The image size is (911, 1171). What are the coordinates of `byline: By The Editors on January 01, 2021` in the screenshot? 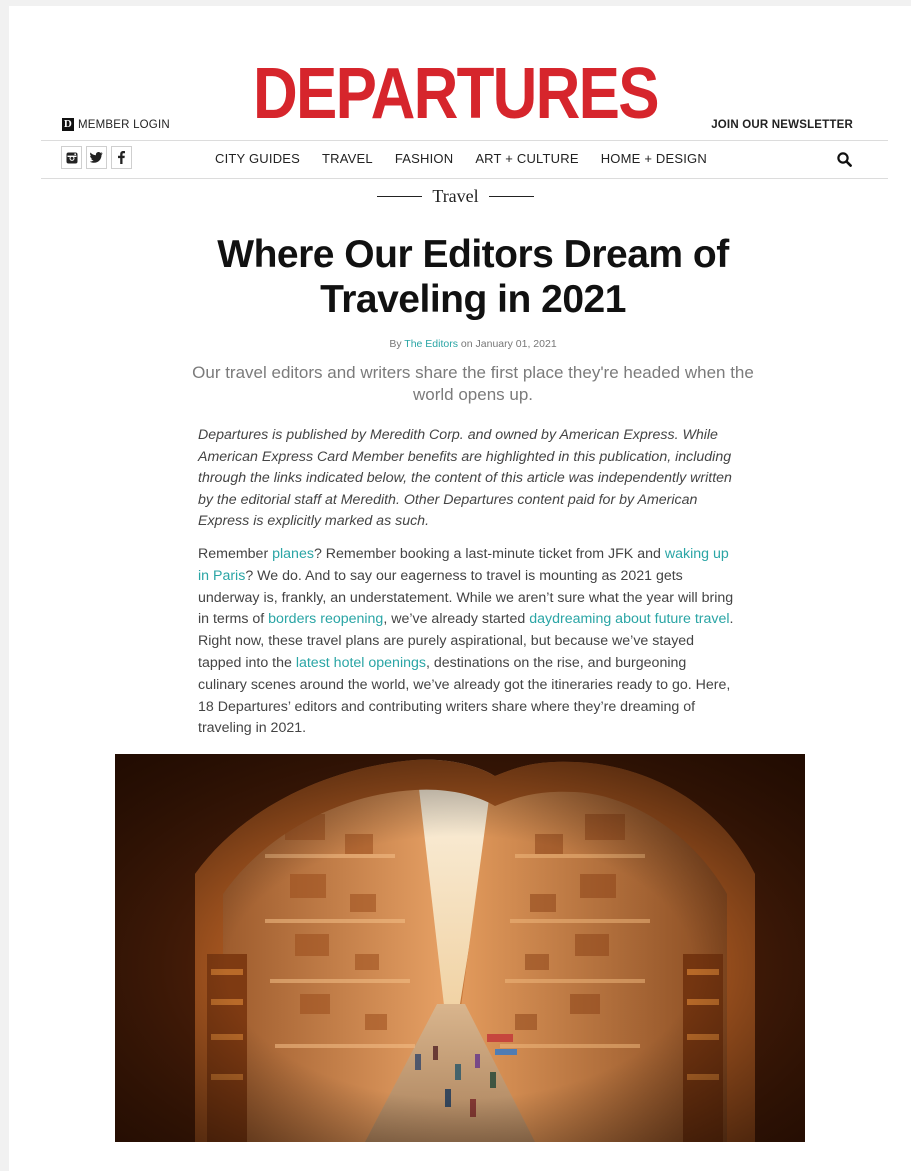 It's located at (455, 344).